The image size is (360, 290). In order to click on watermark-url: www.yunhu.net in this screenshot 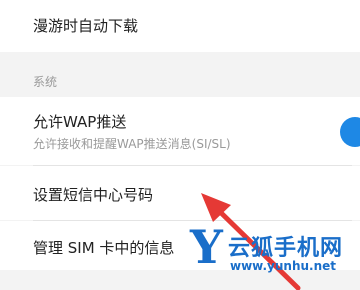, I will do `click(283, 266)`.